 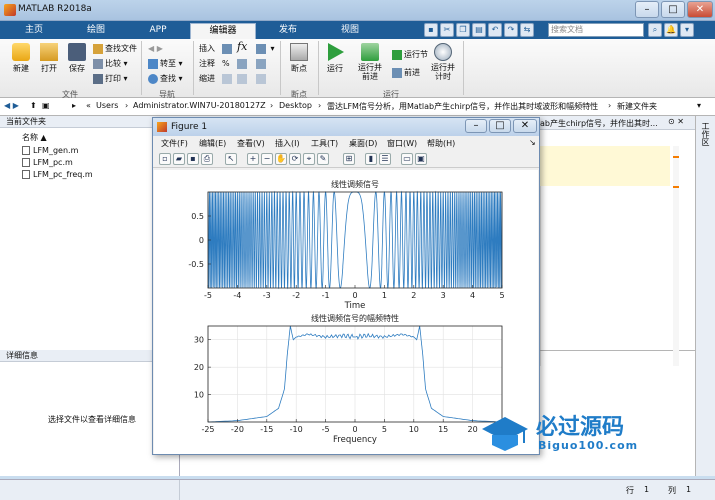 I want to click on browse-folder-icon: ▣, so click(x=46, y=105).